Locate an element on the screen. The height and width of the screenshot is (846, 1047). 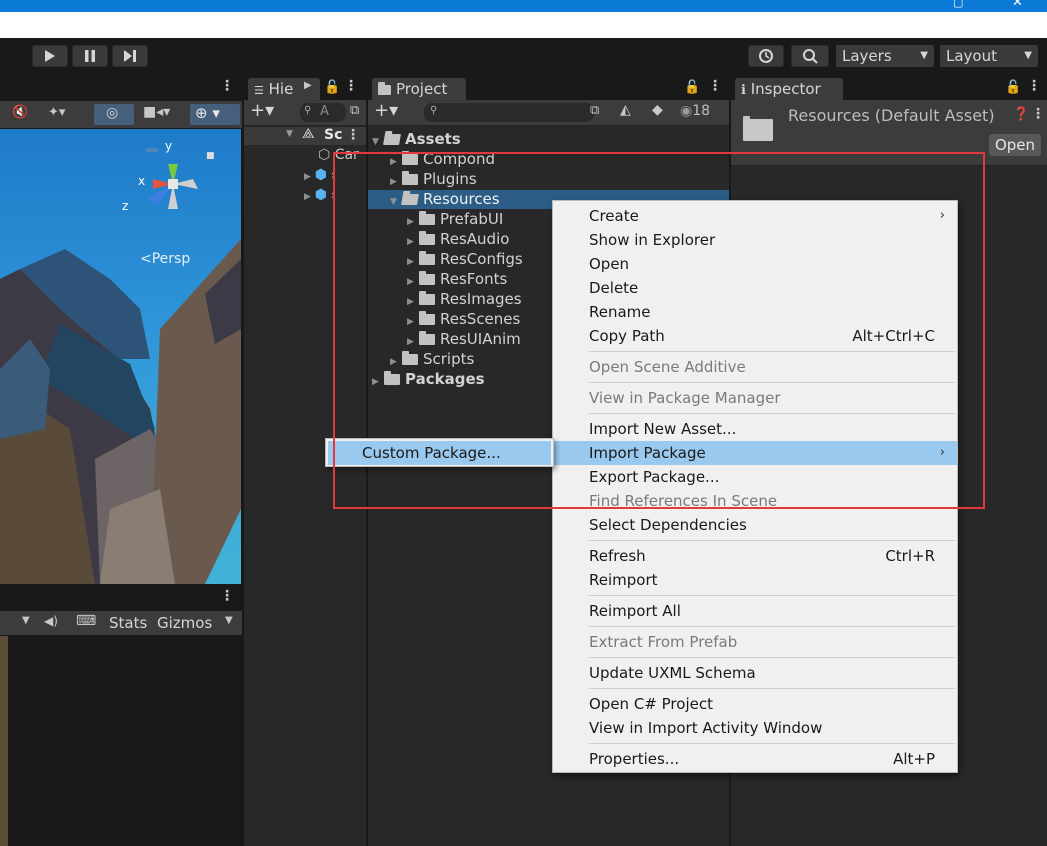
project-toolbar: +▾ ⚲ ⧉ ◭ ◆ ◉18 is located at coordinates (548, 113).